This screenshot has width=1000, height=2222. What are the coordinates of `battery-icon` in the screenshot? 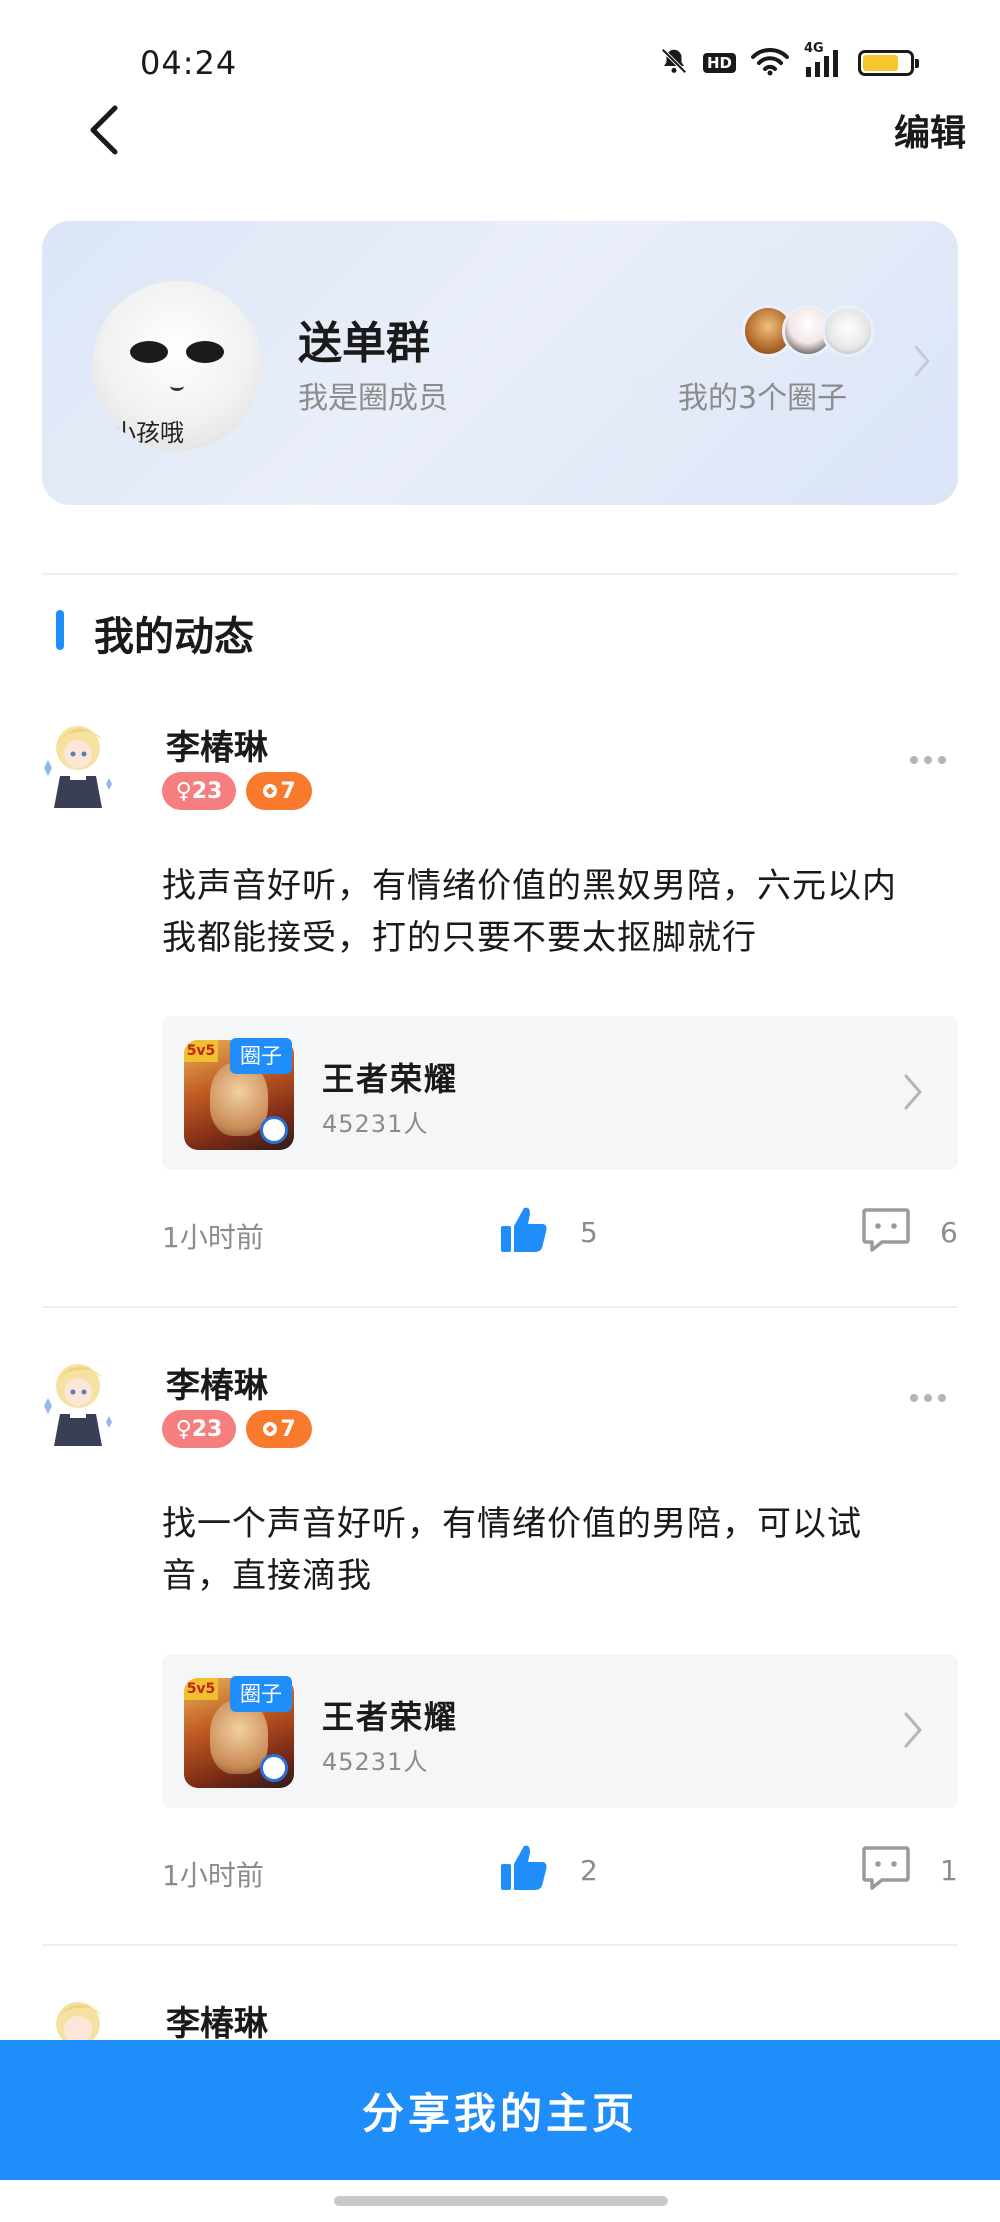 It's located at (888, 63).